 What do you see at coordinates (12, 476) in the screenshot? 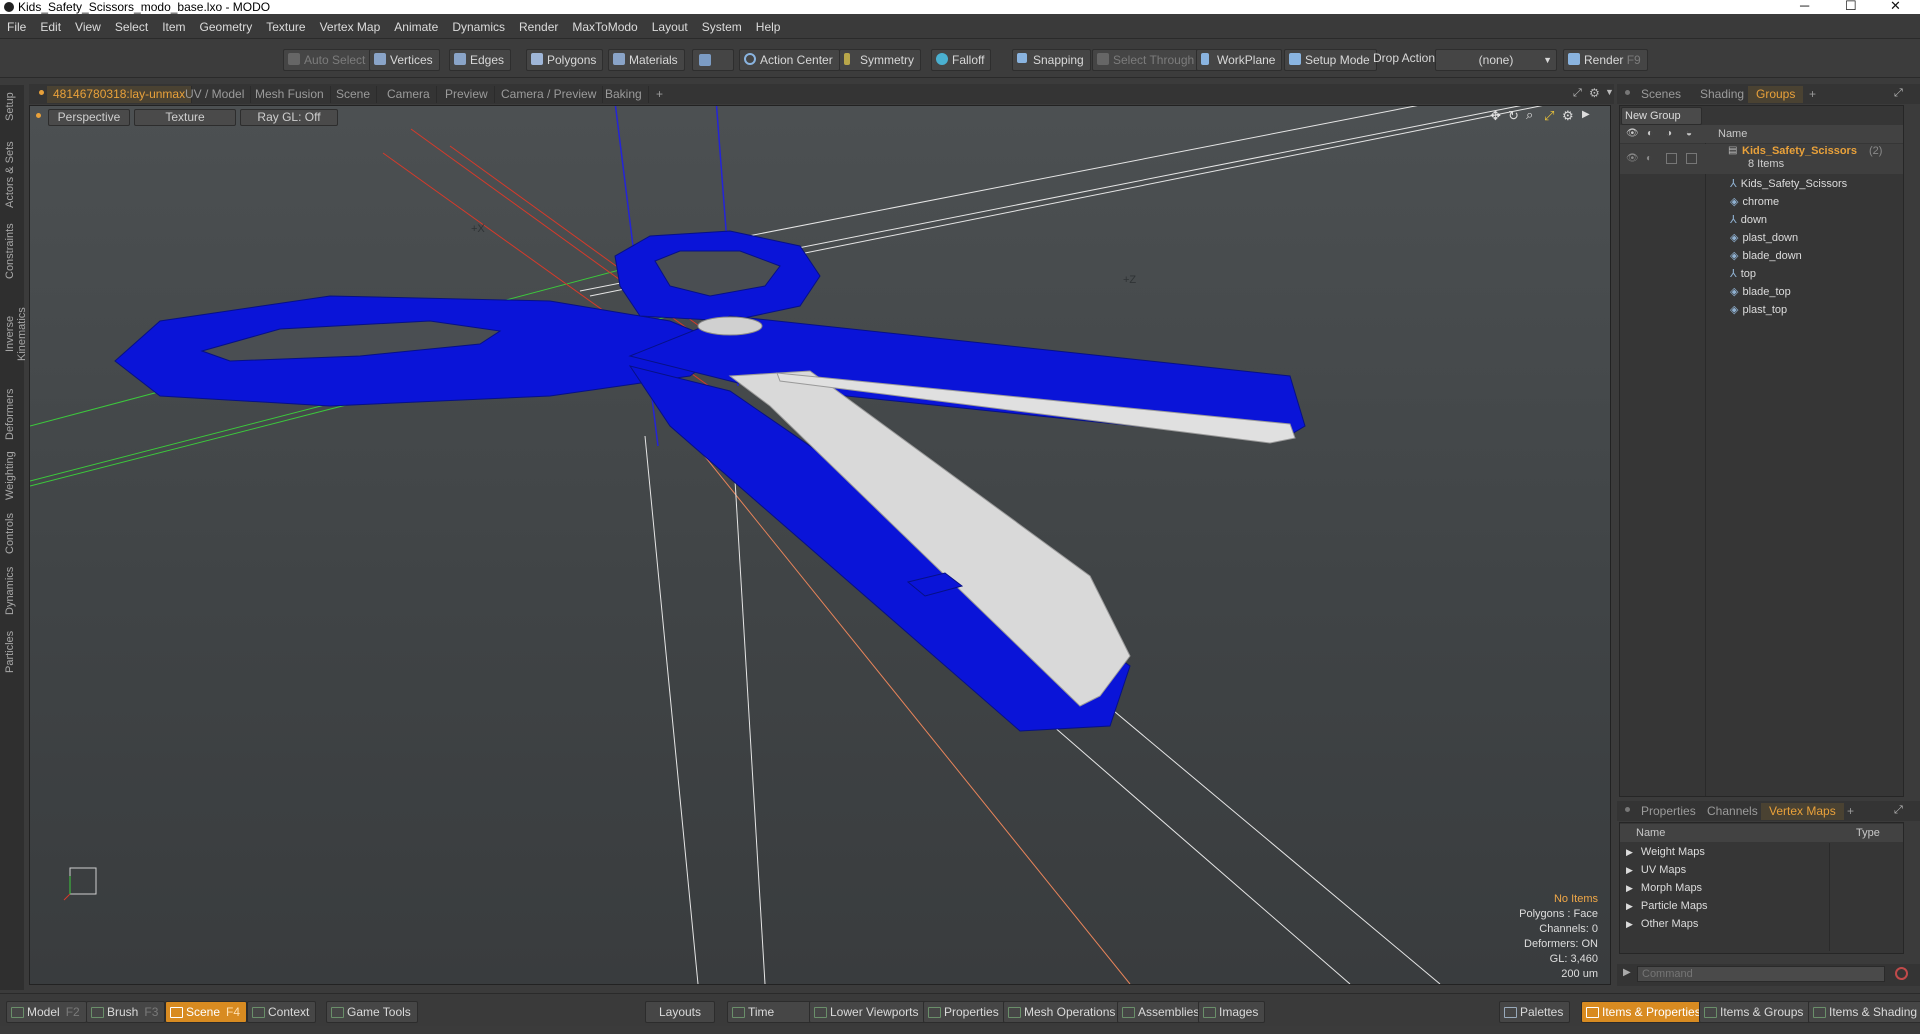
I see `strip-tab-weighting: Weighting` at bounding box center [12, 476].